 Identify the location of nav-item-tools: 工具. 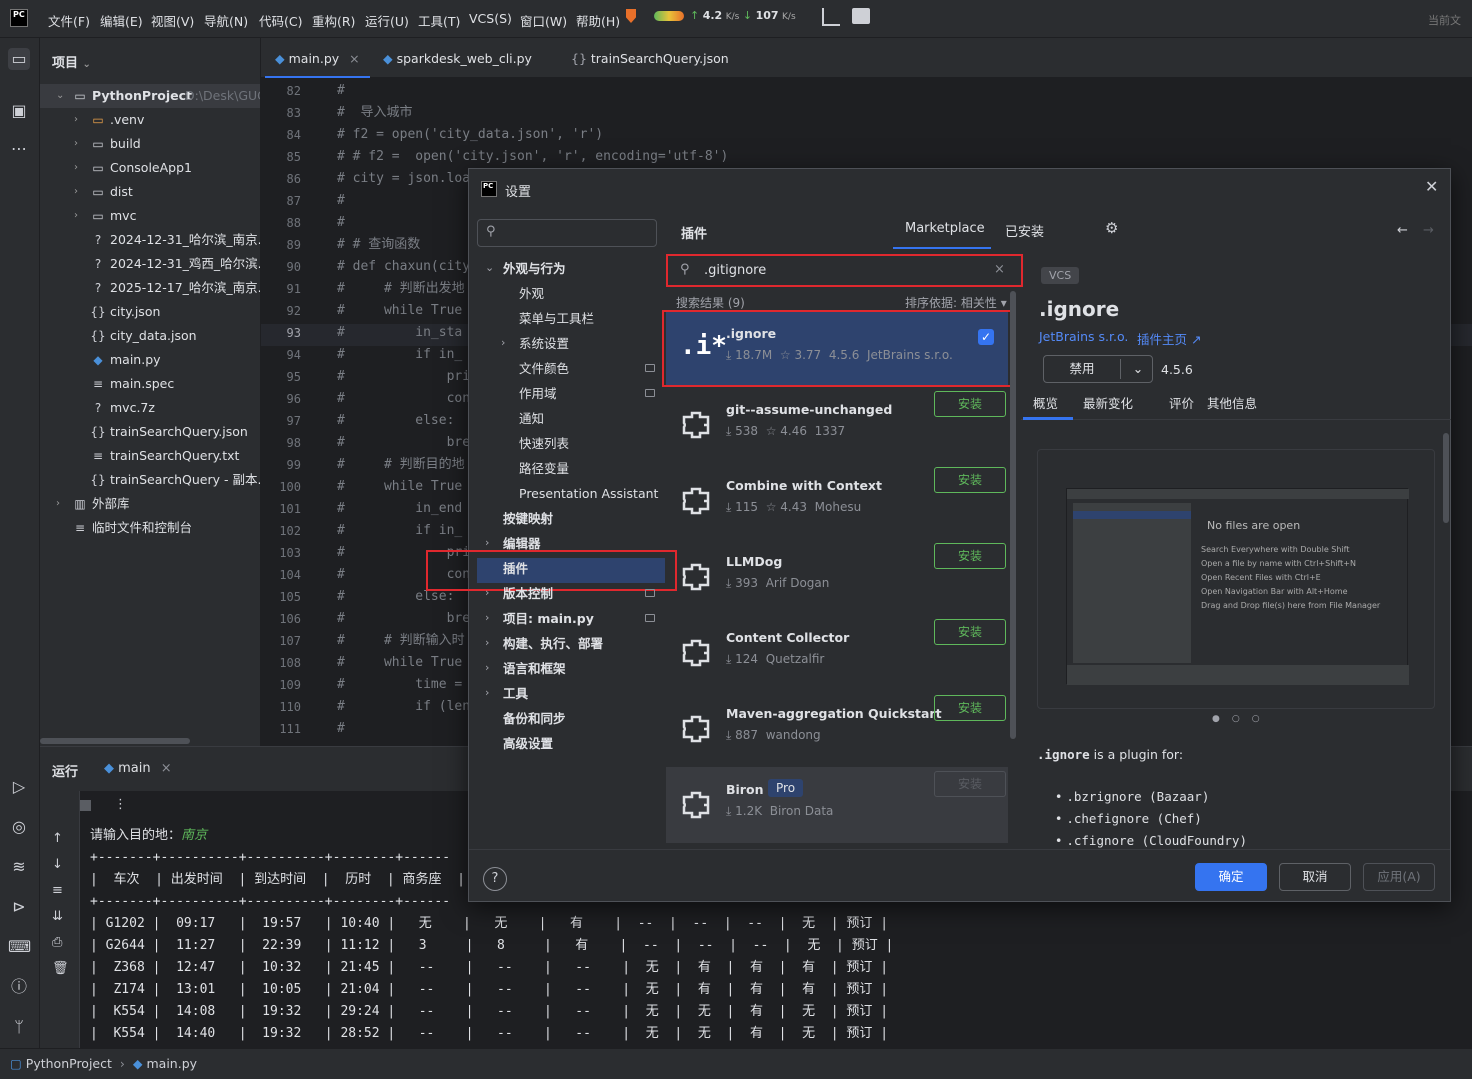
(515, 693).